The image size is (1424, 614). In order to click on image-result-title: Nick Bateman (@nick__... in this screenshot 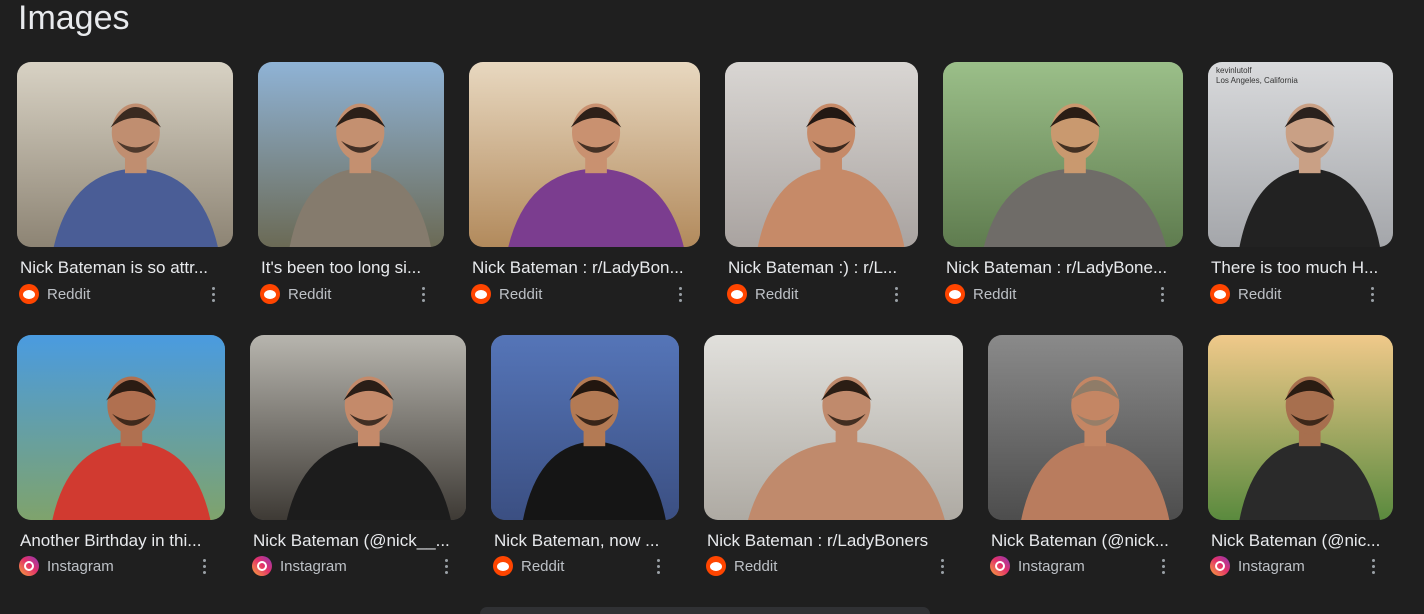, I will do `click(366, 541)`.